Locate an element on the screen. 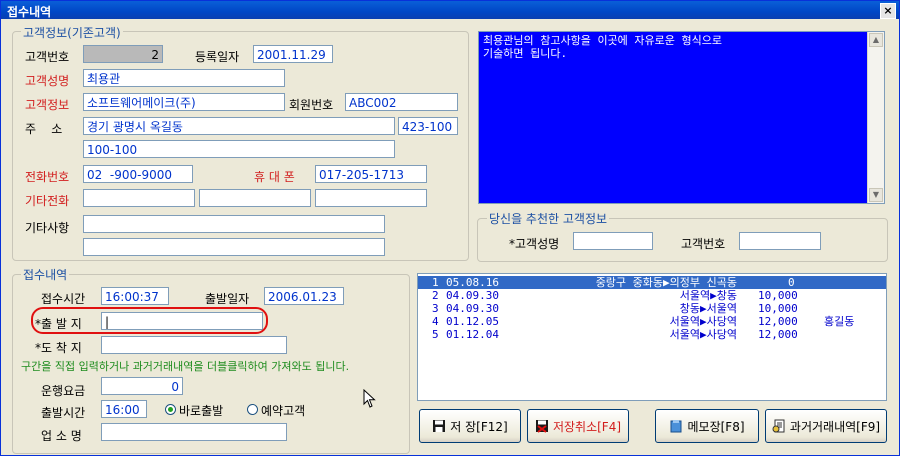 The width and height of the screenshot is (900, 456). history-no: 3 is located at coordinates (435, 308).